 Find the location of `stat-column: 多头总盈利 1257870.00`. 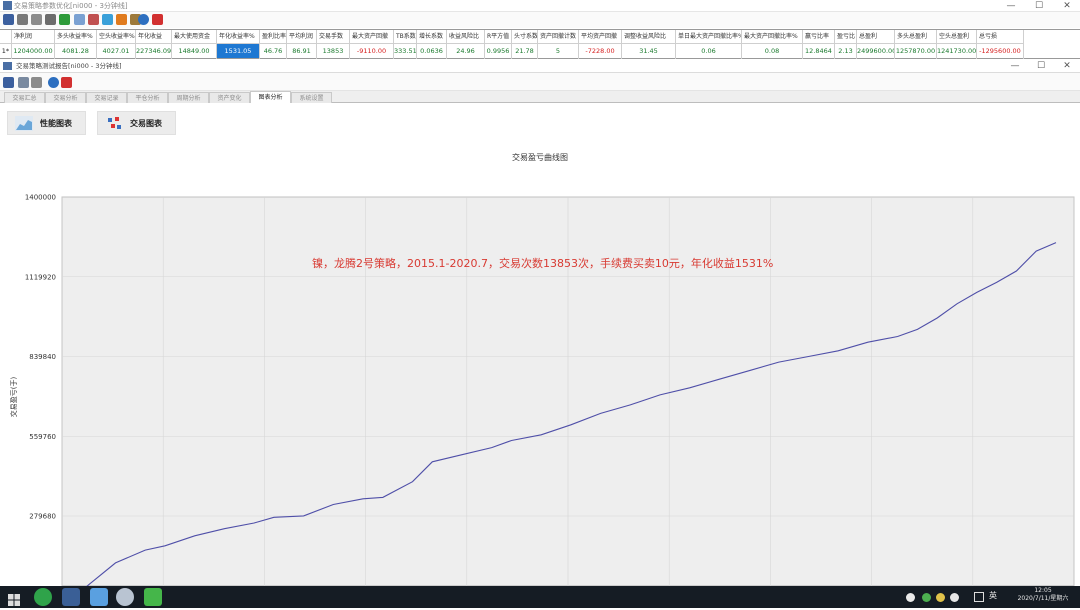

stat-column: 多头总盈利 1257870.00 is located at coordinates (916, 44).